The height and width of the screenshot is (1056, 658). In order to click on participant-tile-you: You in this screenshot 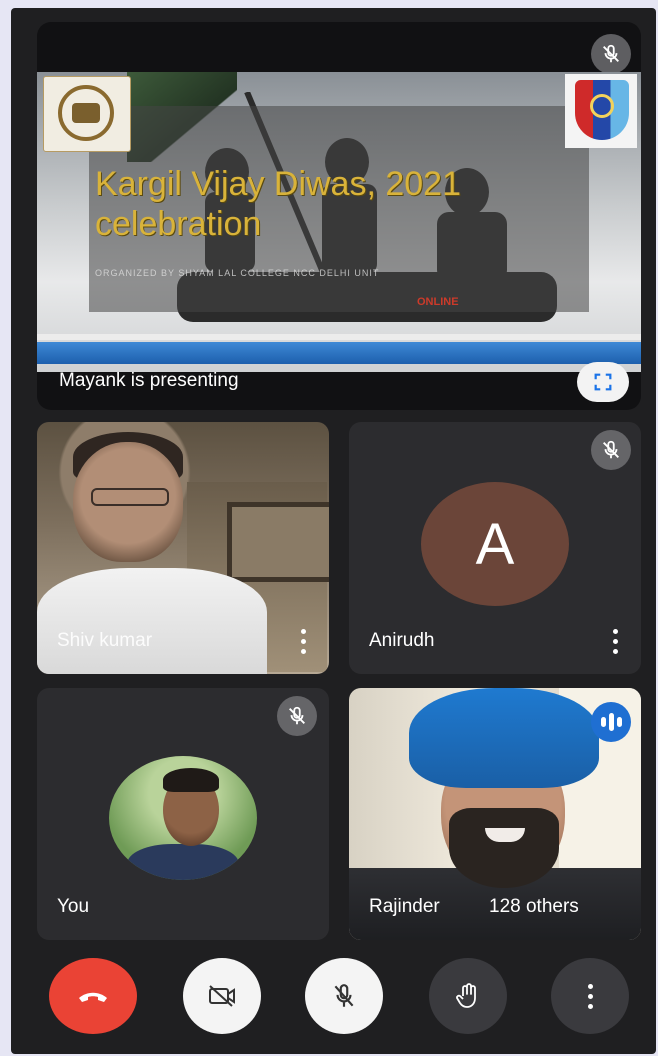, I will do `click(183, 814)`.